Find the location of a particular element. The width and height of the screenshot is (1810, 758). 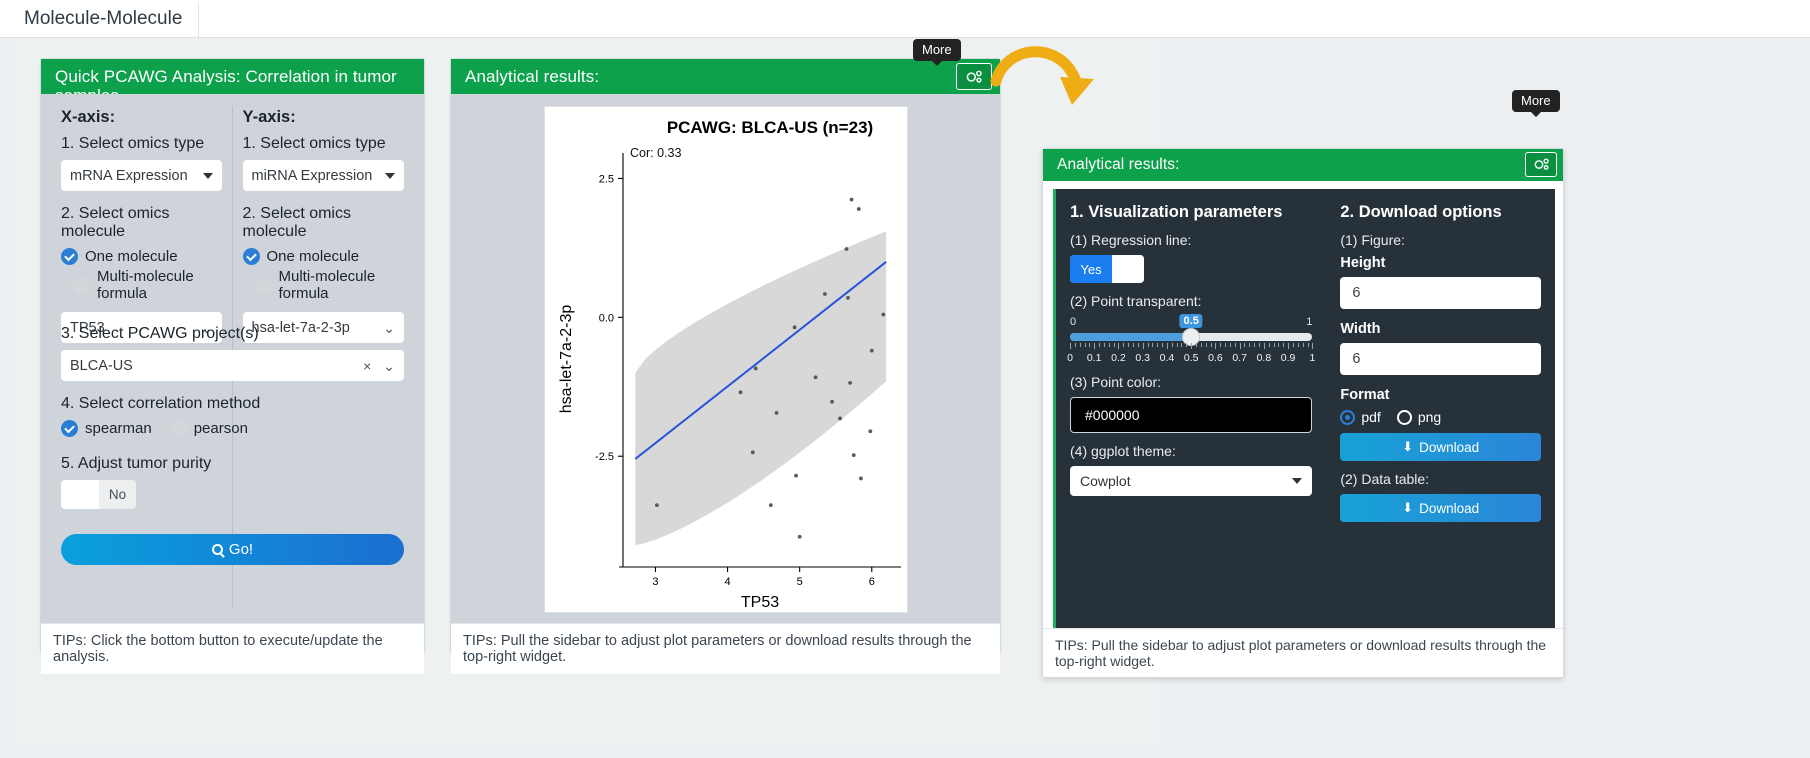

go-button-label: Go! is located at coordinates (241, 549).